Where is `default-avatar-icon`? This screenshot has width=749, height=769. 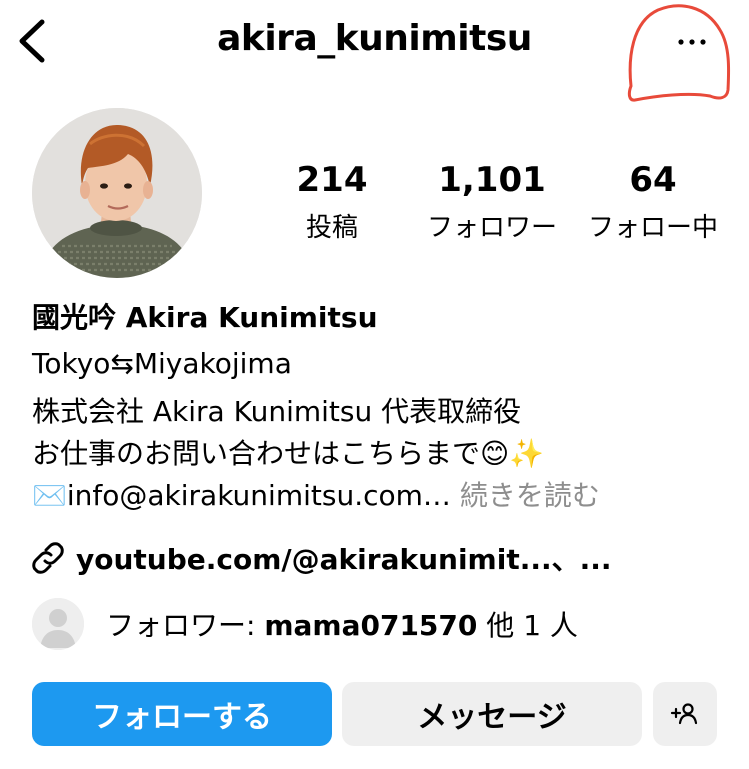
default-avatar-icon is located at coordinates (58, 624).